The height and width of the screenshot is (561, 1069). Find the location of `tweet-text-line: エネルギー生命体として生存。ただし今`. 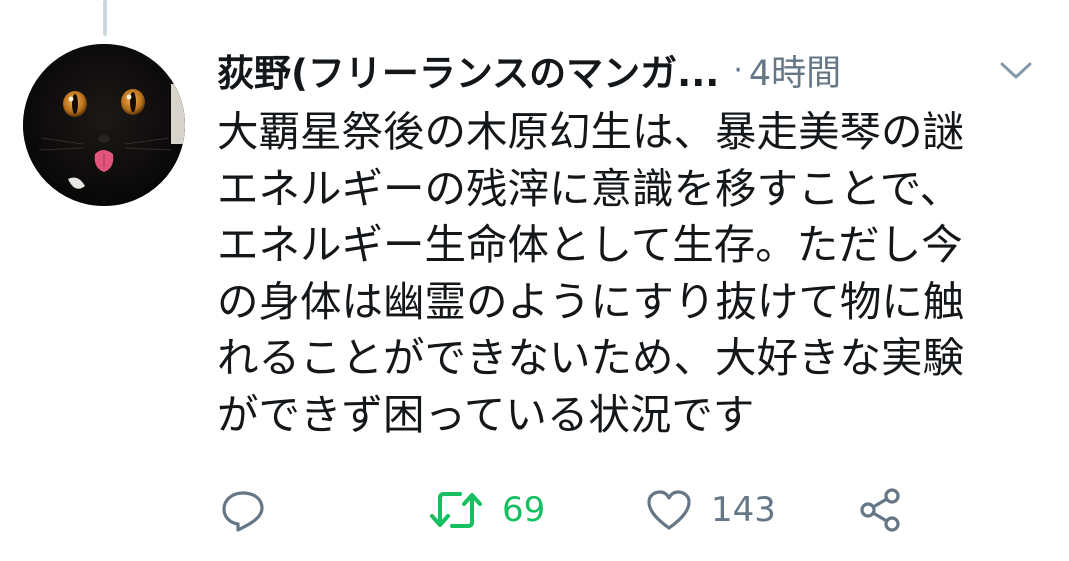

tweet-text-line: エネルギー生命体として生存。ただし今 is located at coordinates (590, 244).